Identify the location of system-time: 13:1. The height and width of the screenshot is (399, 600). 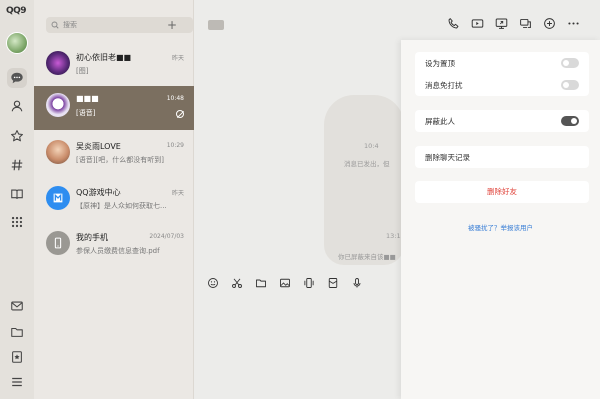
(393, 236).